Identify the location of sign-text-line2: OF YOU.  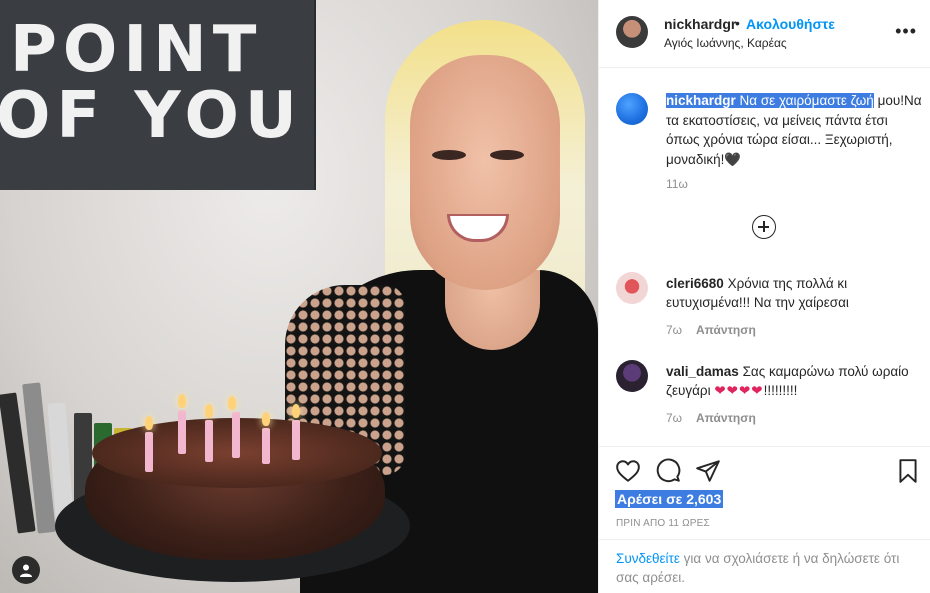
(151, 116).